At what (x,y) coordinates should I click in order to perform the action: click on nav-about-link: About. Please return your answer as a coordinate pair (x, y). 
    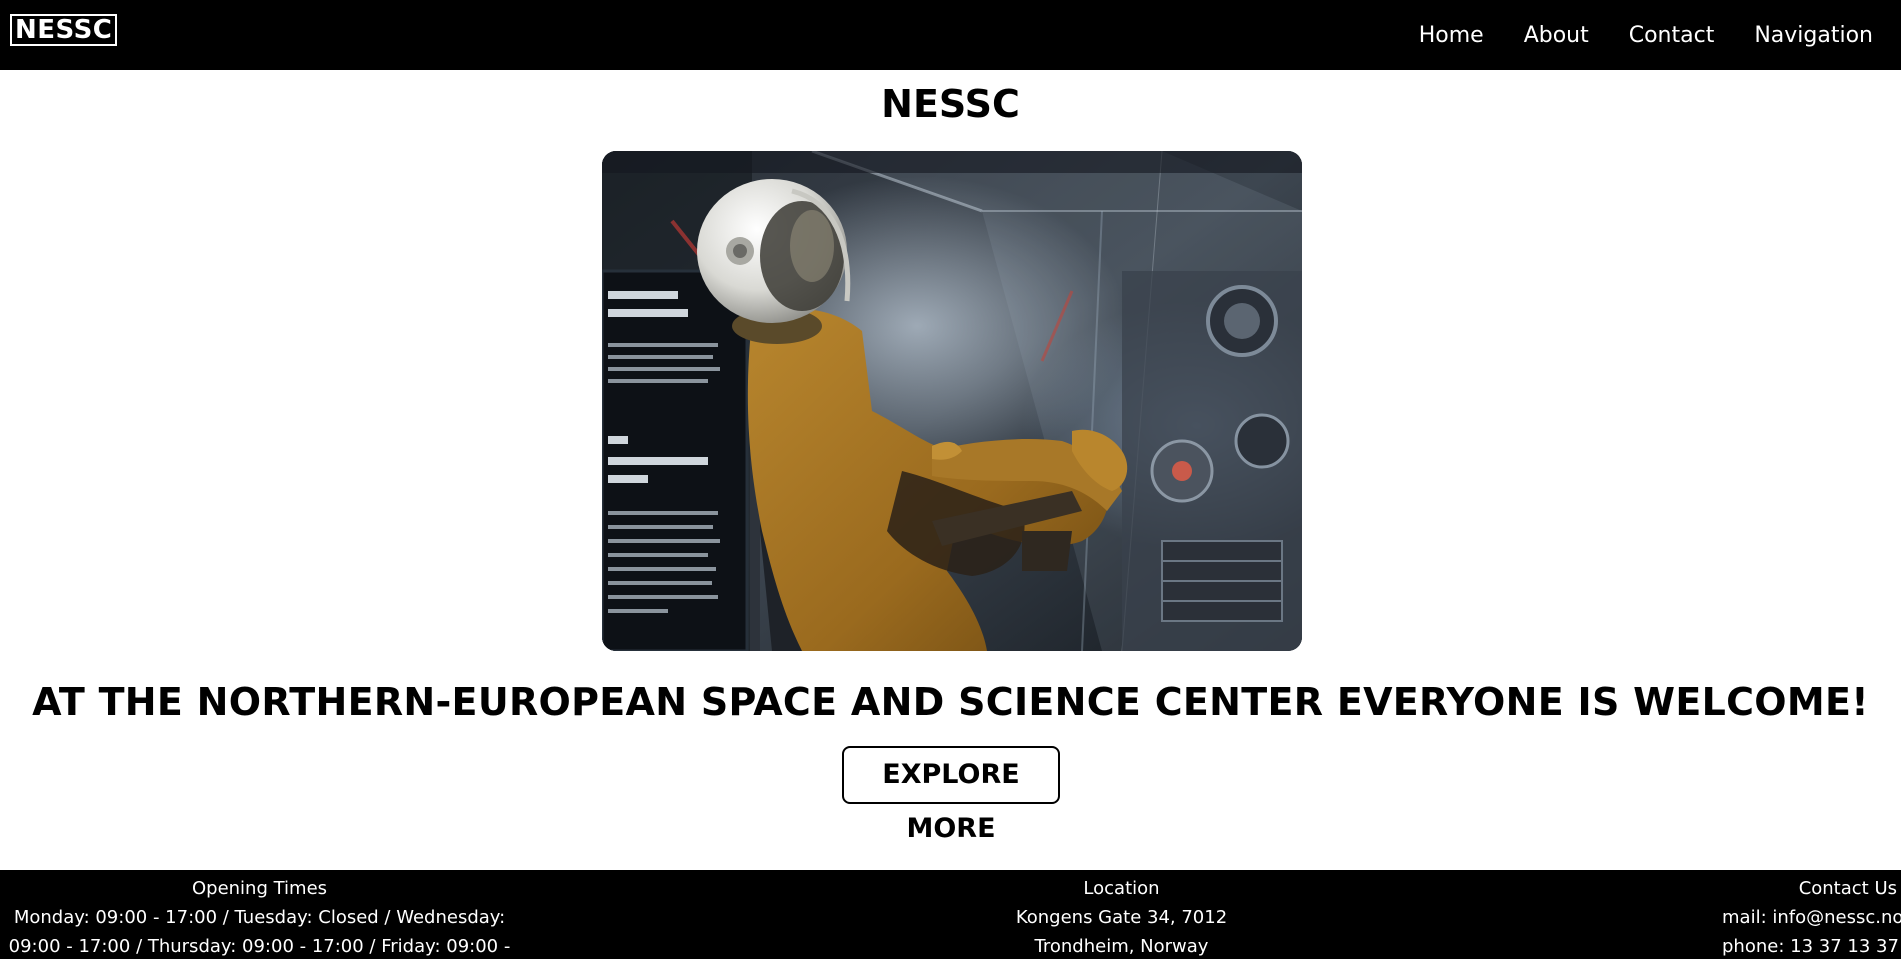
    Looking at the image, I should click on (1556, 35).